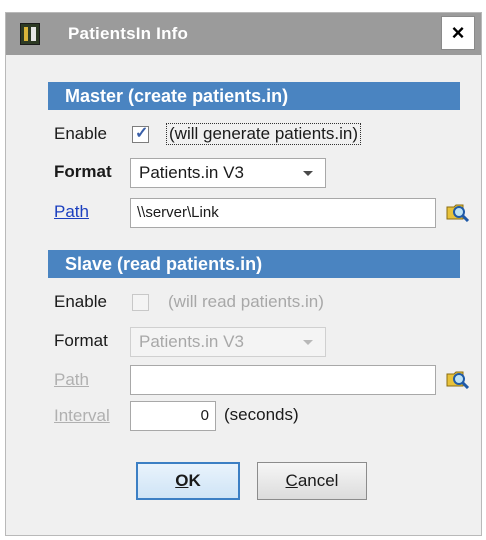 The image size is (486, 540). What do you see at coordinates (182, 480) in the screenshot?
I see `ok-mnemonic: O` at bounding box center [182, 480].